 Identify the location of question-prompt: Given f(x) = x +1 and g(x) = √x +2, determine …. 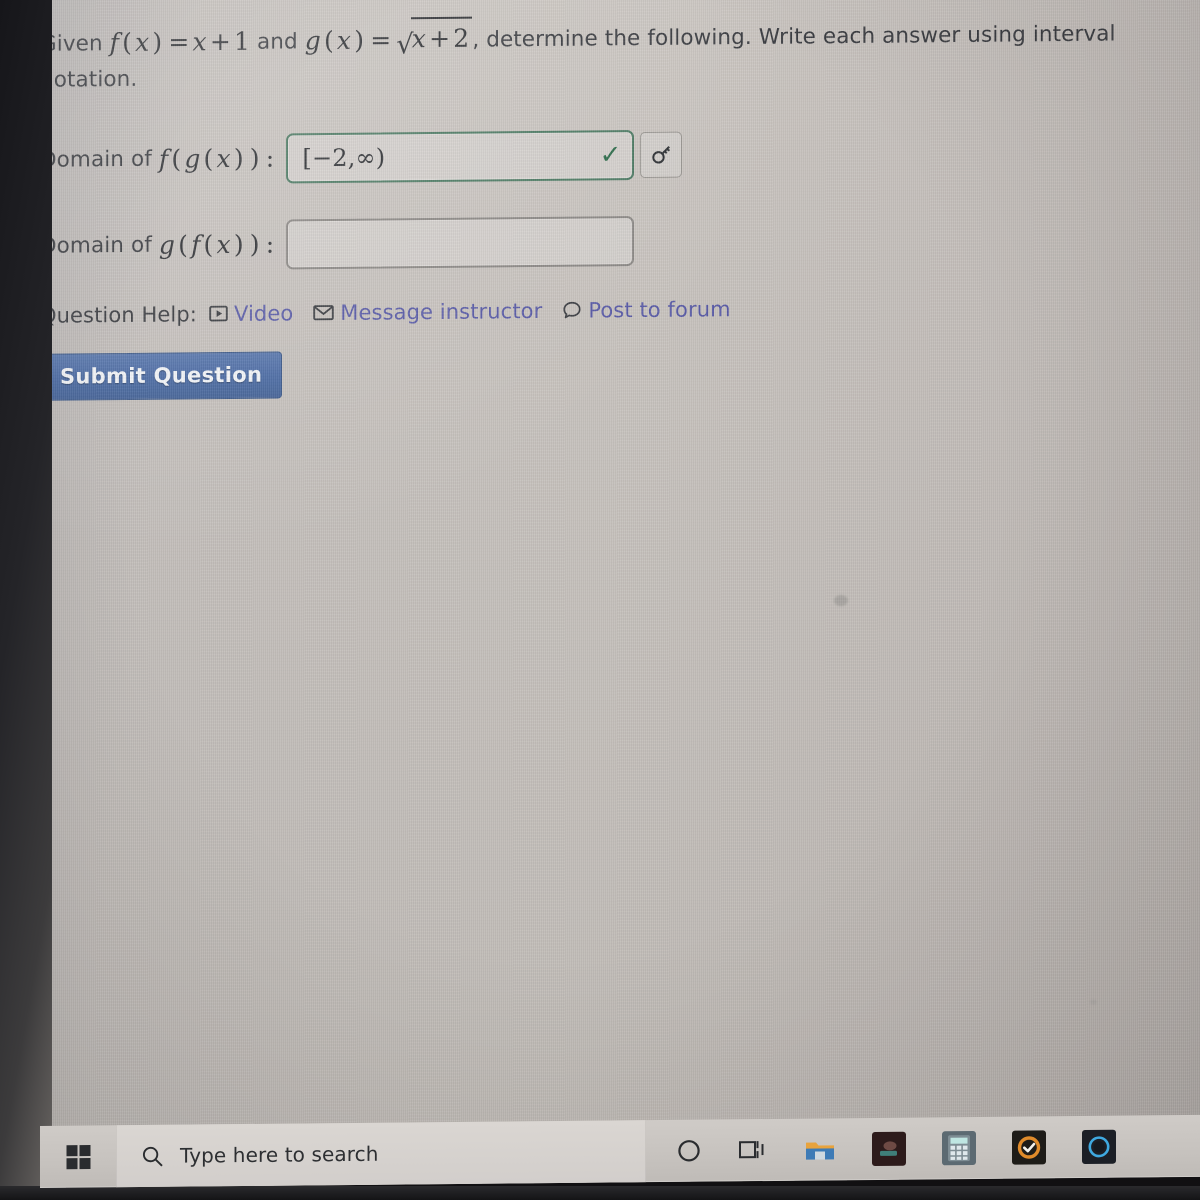
(619, 55).